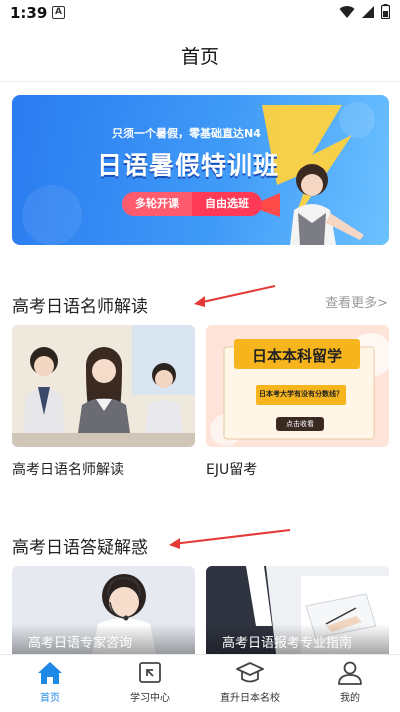  What do you see at coordinates (68, 470) in the screenshot?
I see `card-label: 高考日语名师解读` at bounding box center [68, 470].